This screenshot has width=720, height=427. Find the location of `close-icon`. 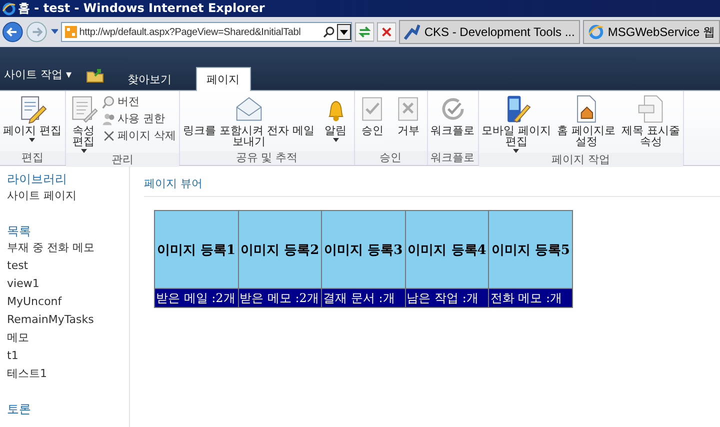

close-icon is located at coordinates (386, 32).